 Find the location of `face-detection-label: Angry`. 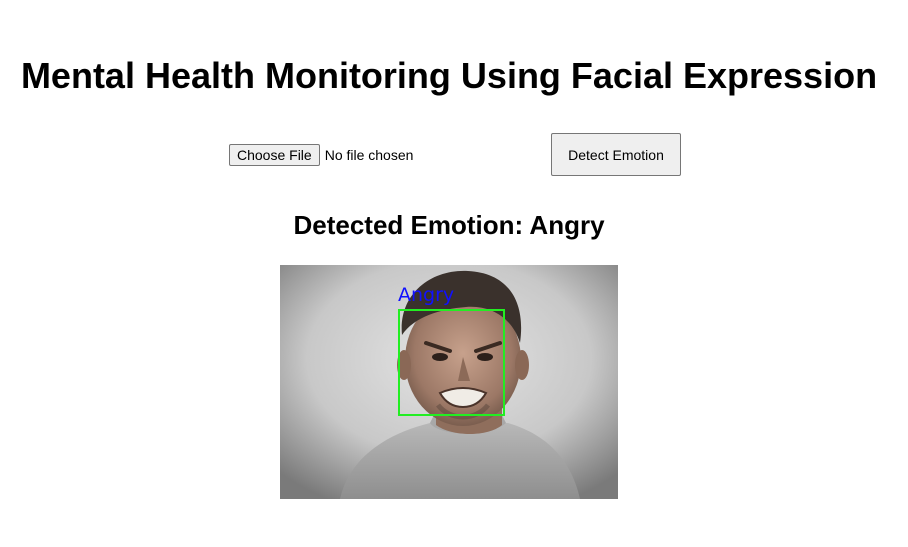

face-detection-label: Angry is located at coordinates (426, 295).